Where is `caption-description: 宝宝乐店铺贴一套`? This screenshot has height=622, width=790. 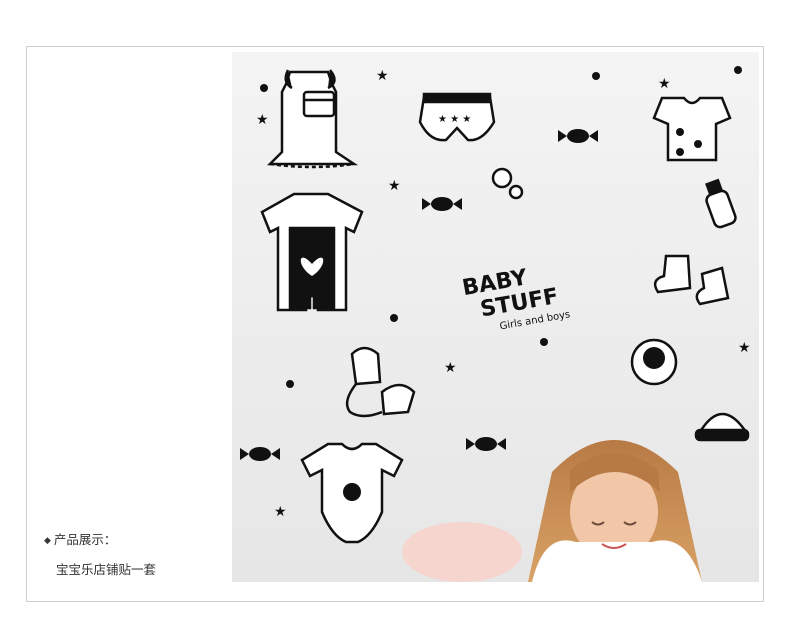 caption-description: 宝宝乐店铺贴一套 is located at coordinates (106, 569).